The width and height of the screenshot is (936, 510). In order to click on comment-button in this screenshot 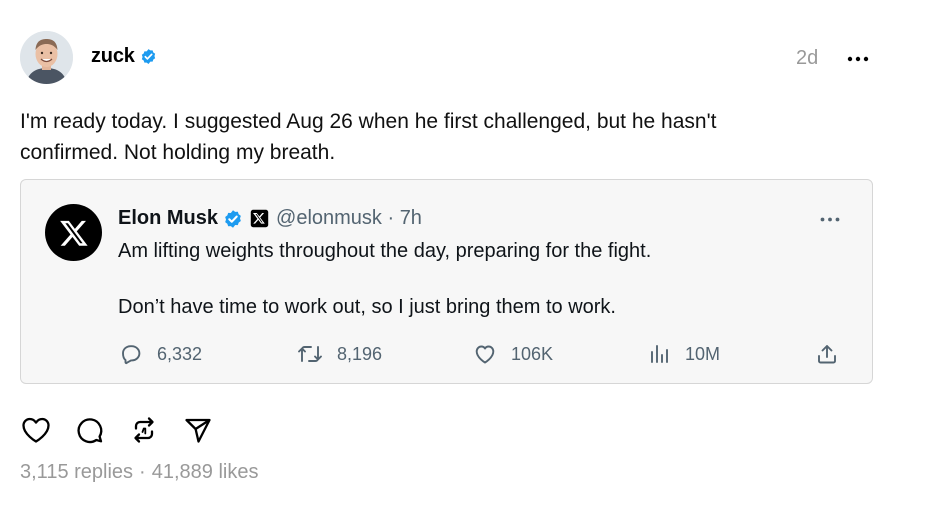, I will do `click(90, 430)`.